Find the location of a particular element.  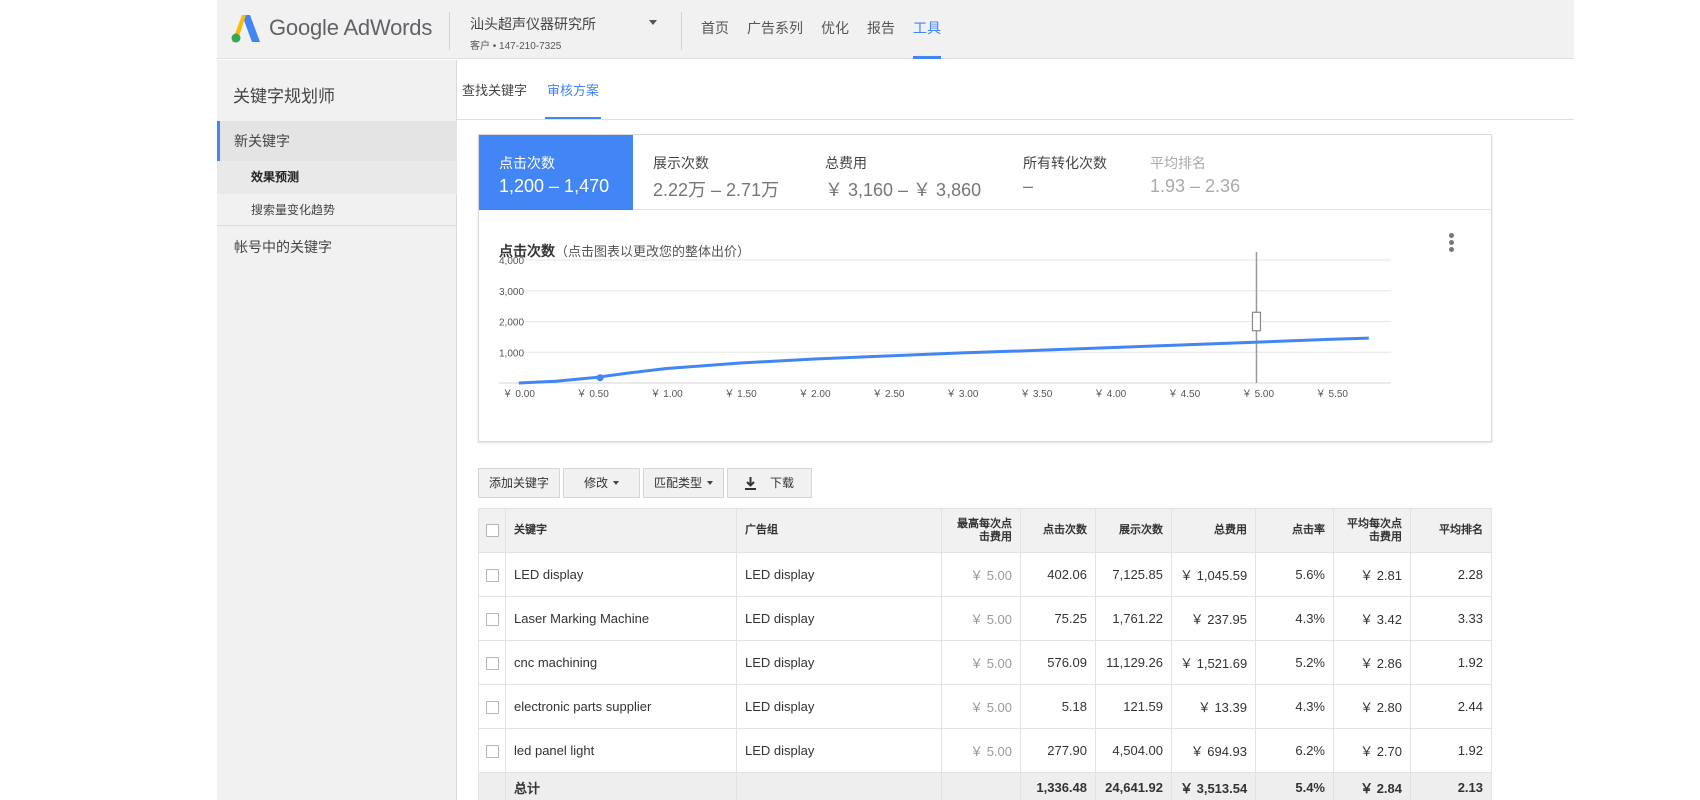

y-tick-label: 2,000 is located at coordinates (511, 323).